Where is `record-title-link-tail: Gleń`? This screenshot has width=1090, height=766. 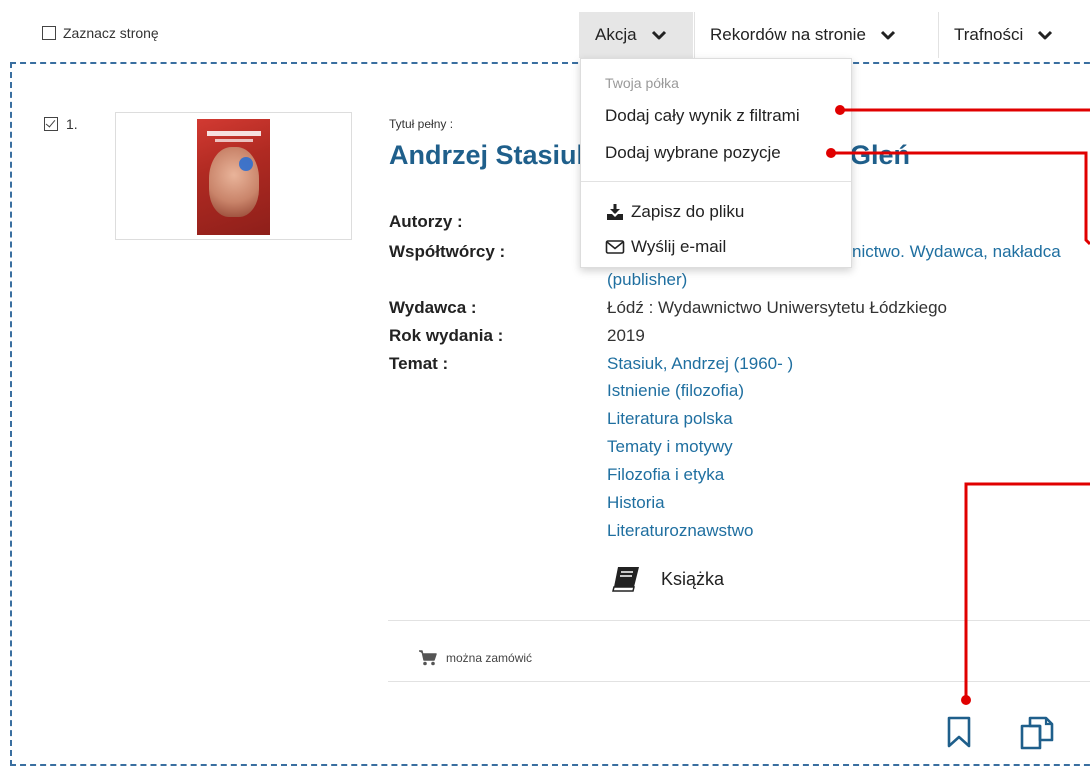 record-title-link-tail: Gleń is located at coordinates (880, 155).